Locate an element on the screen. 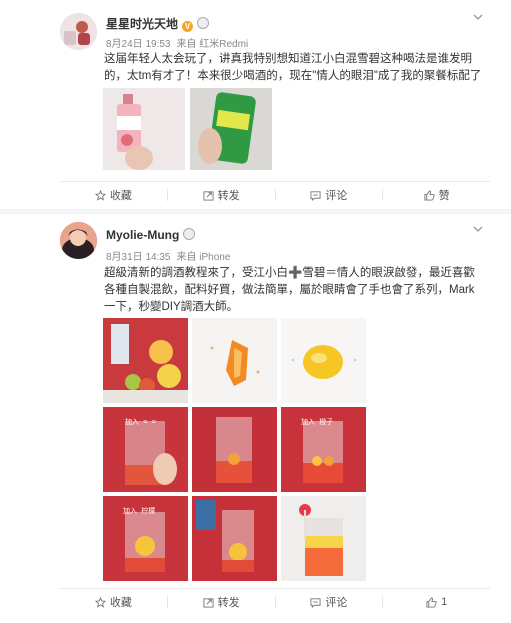 The width and height of the screenshot is (511, 623). post-image: 加入 橙子 is located at coordinates (323, 449).